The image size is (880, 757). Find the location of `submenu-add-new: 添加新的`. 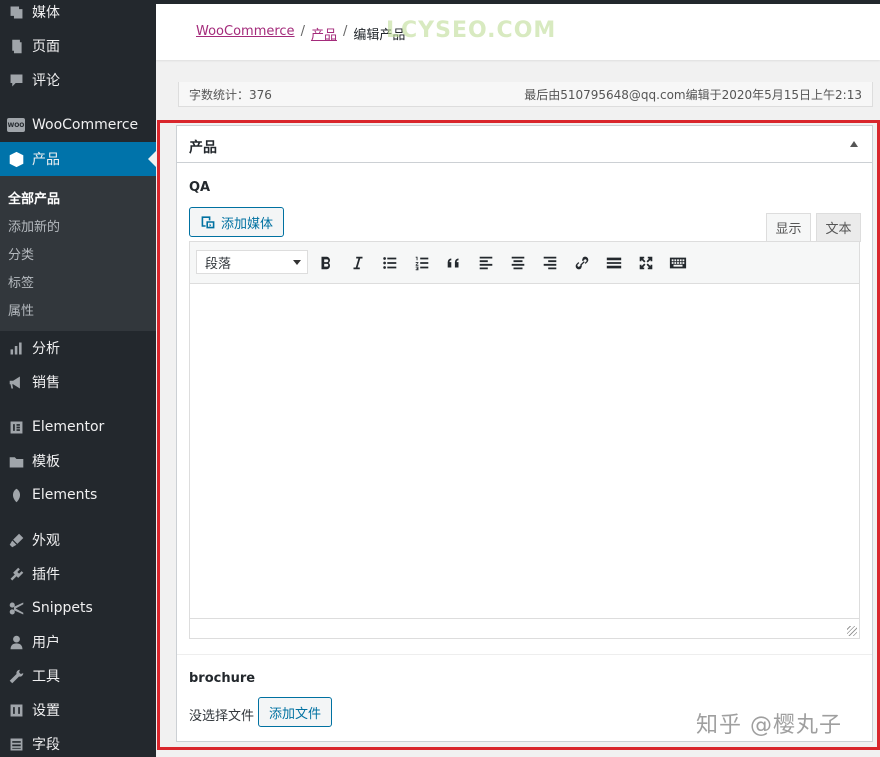

submenu-add-new: 添加新的 is located at coordinates (34, 225).